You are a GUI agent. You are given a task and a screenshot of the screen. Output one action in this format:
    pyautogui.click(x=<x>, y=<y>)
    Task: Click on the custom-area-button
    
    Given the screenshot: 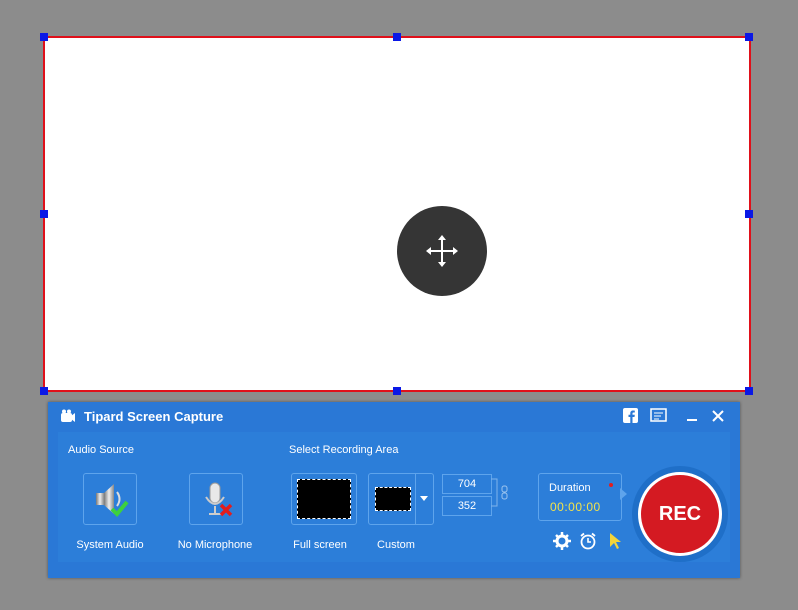 What is the action you would take?
    pyautogui.click(x=401, y=499)
    